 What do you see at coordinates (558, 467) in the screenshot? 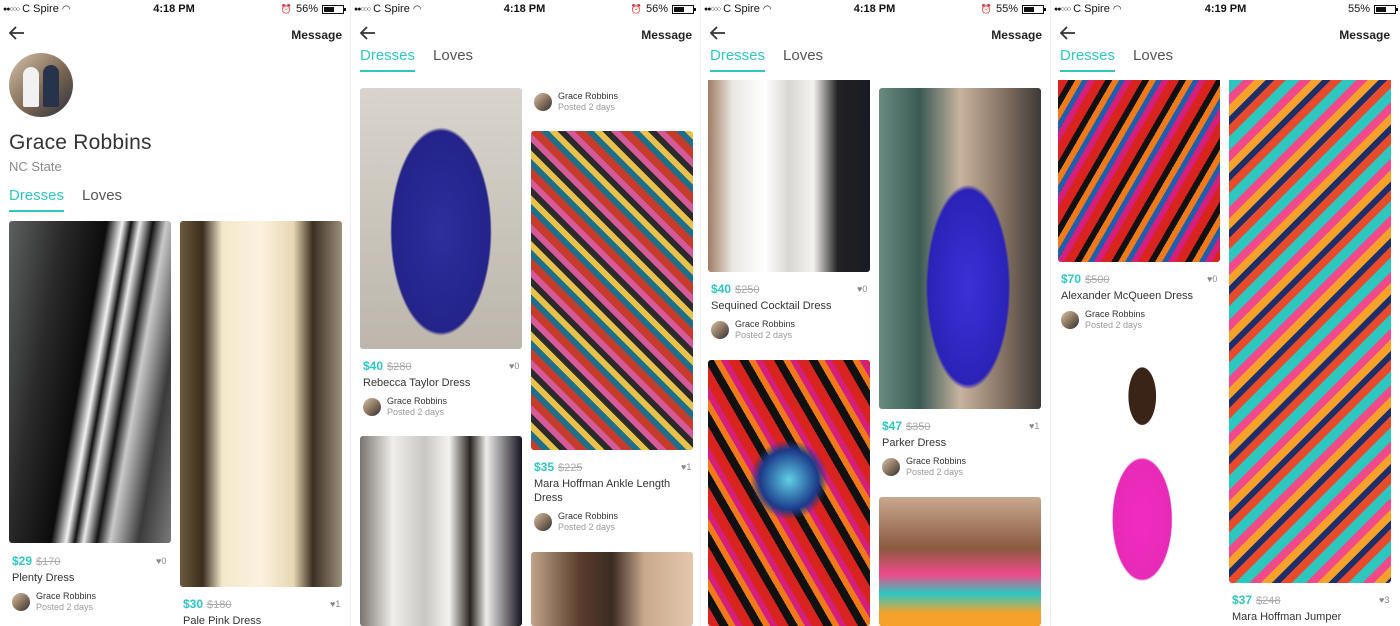
I see `listing-price: $35 $225` at bounding box center [558, 467].